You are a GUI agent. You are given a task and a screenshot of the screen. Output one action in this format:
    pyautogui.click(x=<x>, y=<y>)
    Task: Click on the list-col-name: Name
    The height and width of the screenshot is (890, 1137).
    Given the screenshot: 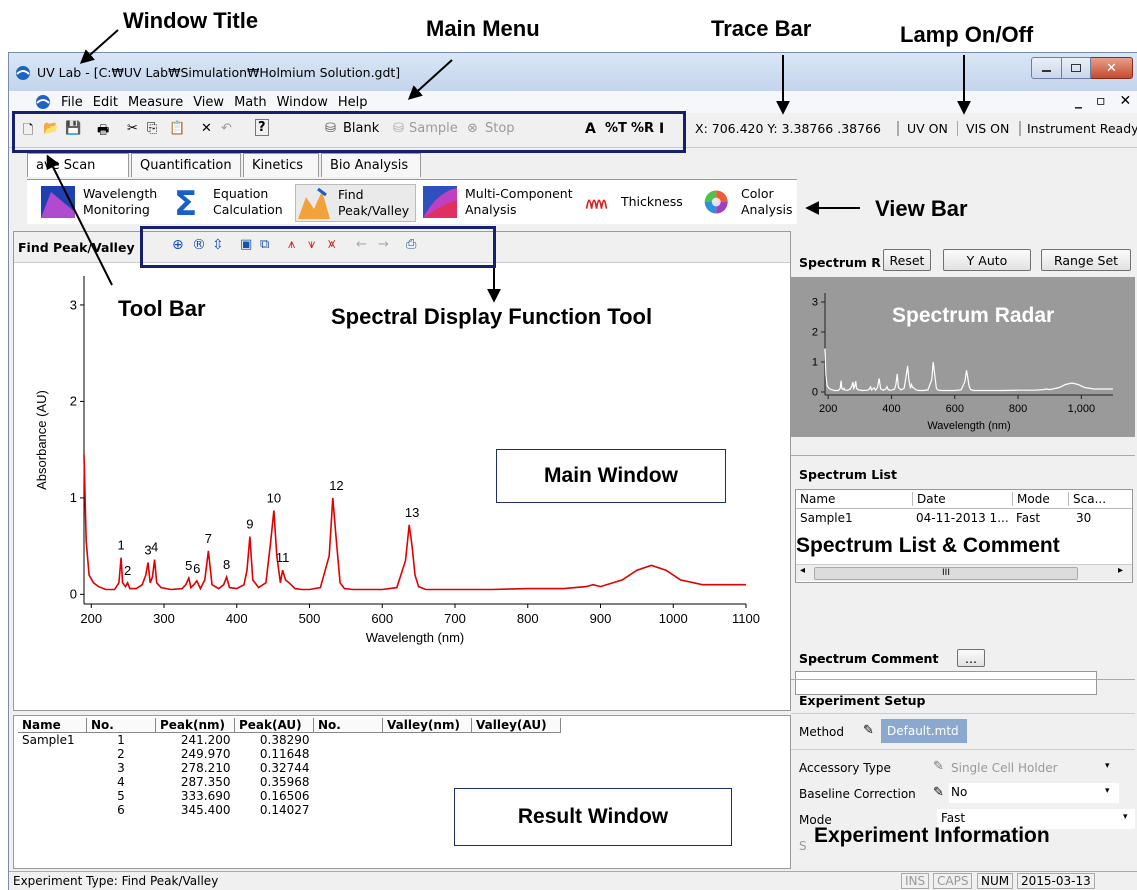 What is the action you would take?
    pyautogui.click(x=817, y=499)
    